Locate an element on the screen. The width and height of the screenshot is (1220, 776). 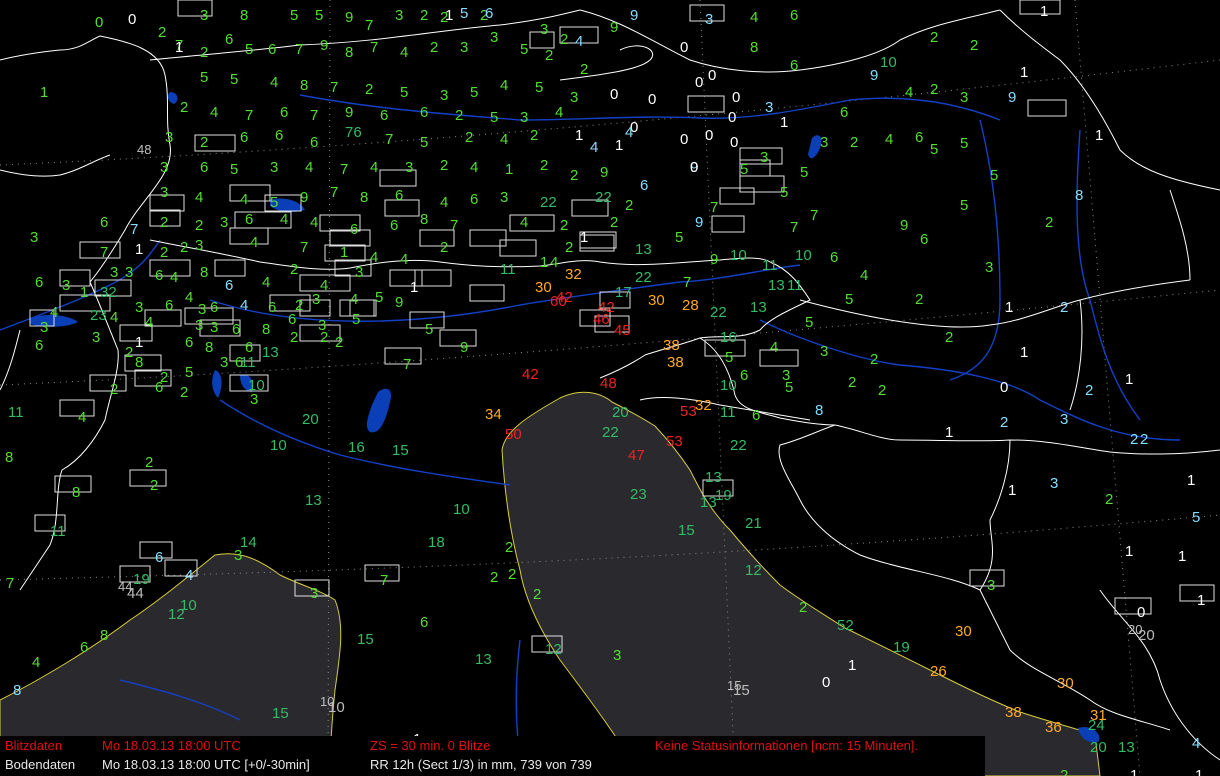
precip-value: 10 is located at coordinates (738, 255).